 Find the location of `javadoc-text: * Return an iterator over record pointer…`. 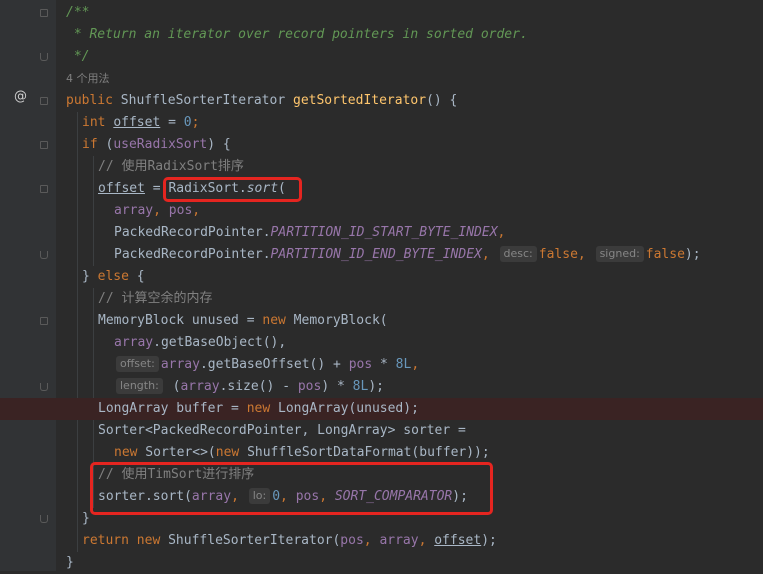

javadoc-text: * Return an iterator over record pointer… is located at coordinates (297, 34).